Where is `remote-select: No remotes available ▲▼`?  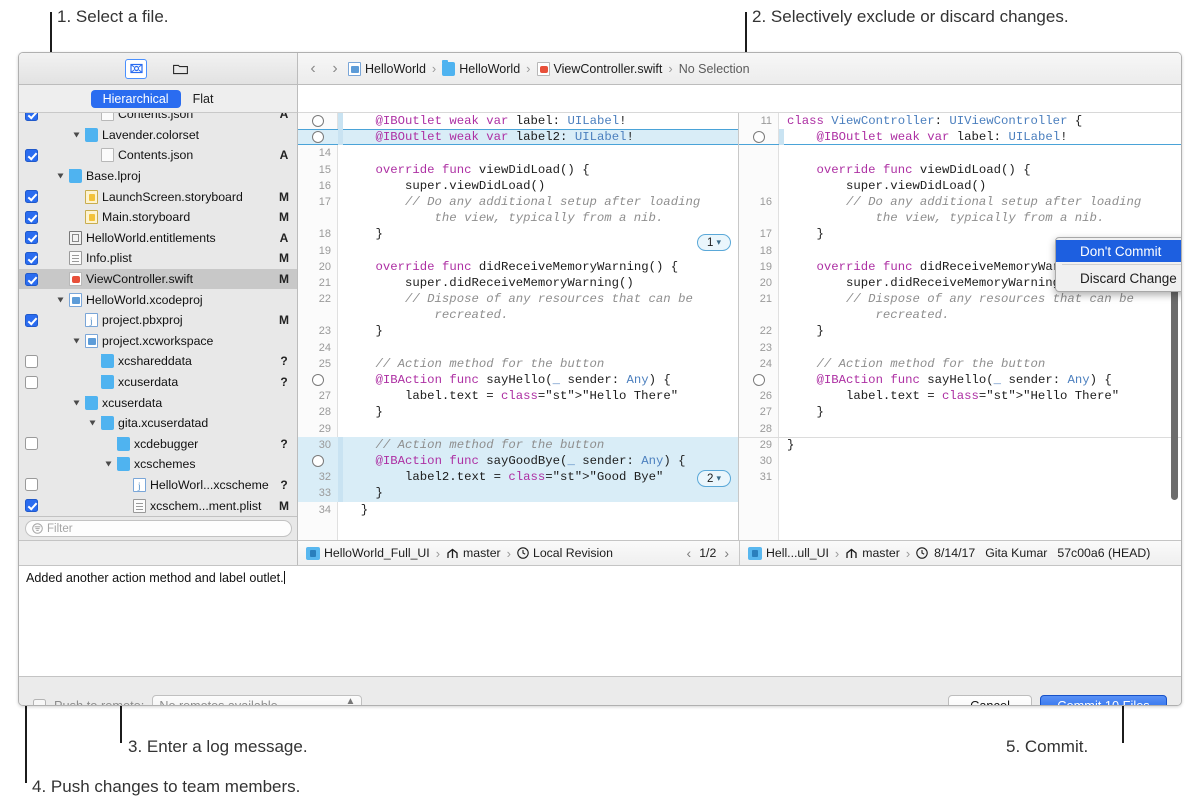 remote-select: No remotes available ▲▼ is located at coordinates (257, 700).